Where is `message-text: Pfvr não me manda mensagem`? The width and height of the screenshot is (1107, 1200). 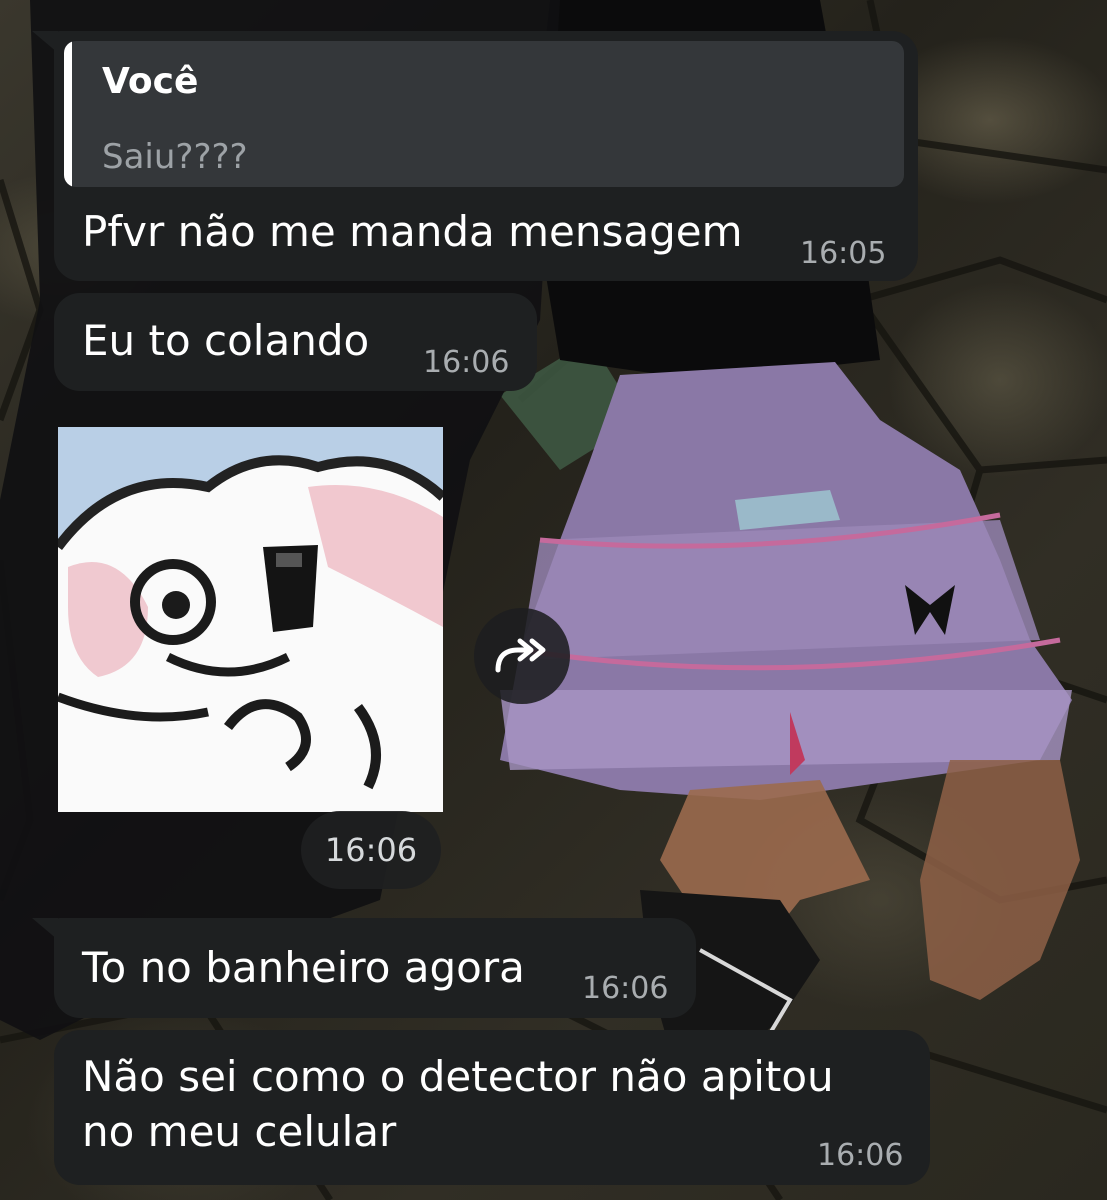
message-text: Pfvr não me manda mensagem is located at coordinates (412, 231).